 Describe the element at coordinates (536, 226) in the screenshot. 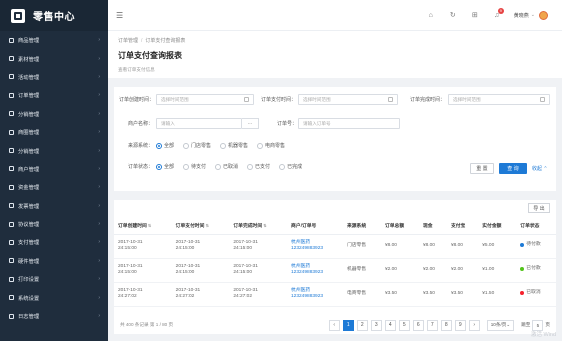

I see `column-header: 订单状态` at that location.